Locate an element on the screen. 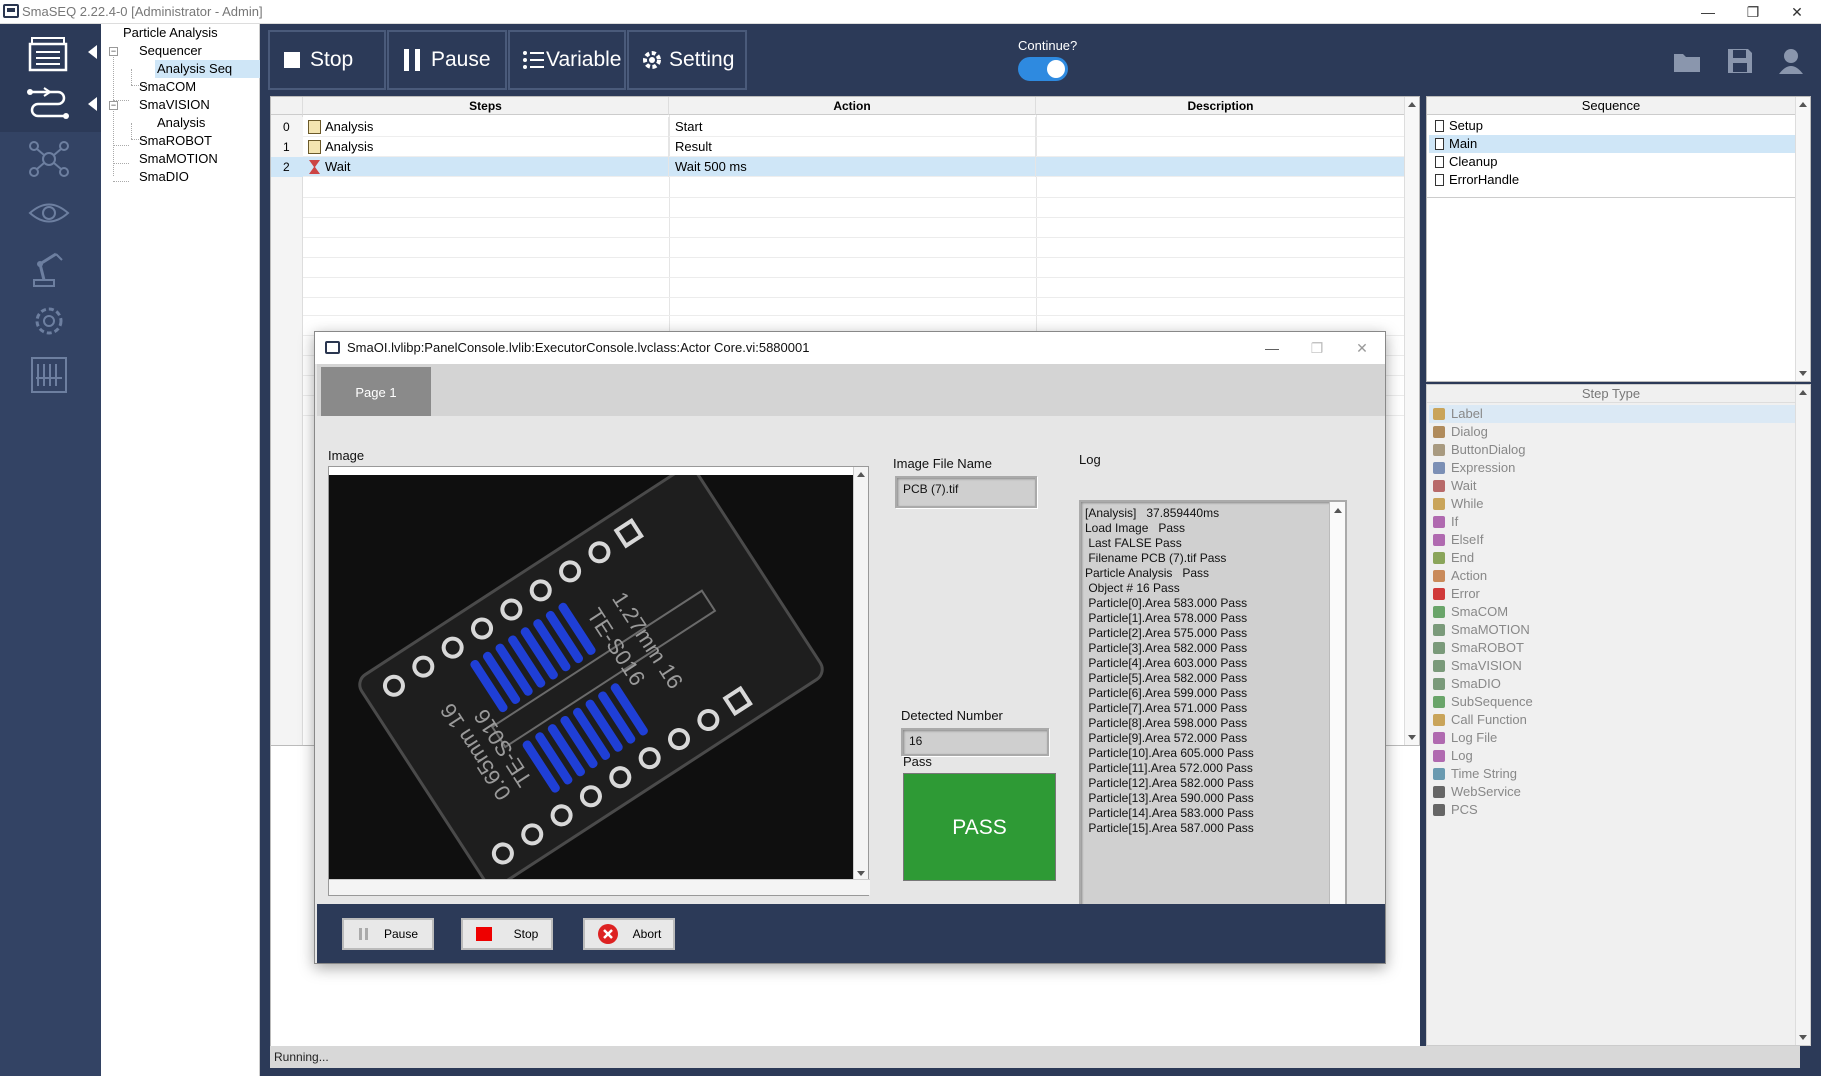 This screenshot has height=1076, width=1821. continue-toggle is located at coordinates (1043, 69).